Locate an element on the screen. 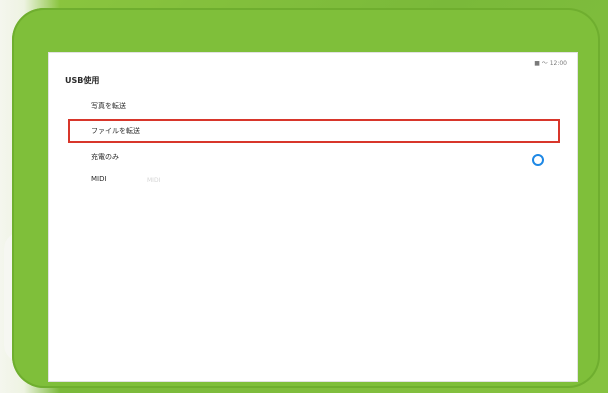 Image resolution: width=608 pixels, height=393 pixels. highlight-box is located at coordinates (314, 131).